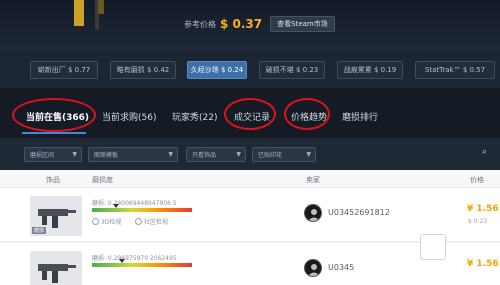 The height and width of the screenshot is (285, 500). What do you see at coordinates (133, 154) in the screenshot?
I see `pattern-select: 图案模板 ▼` at bounding box center [133, 154].